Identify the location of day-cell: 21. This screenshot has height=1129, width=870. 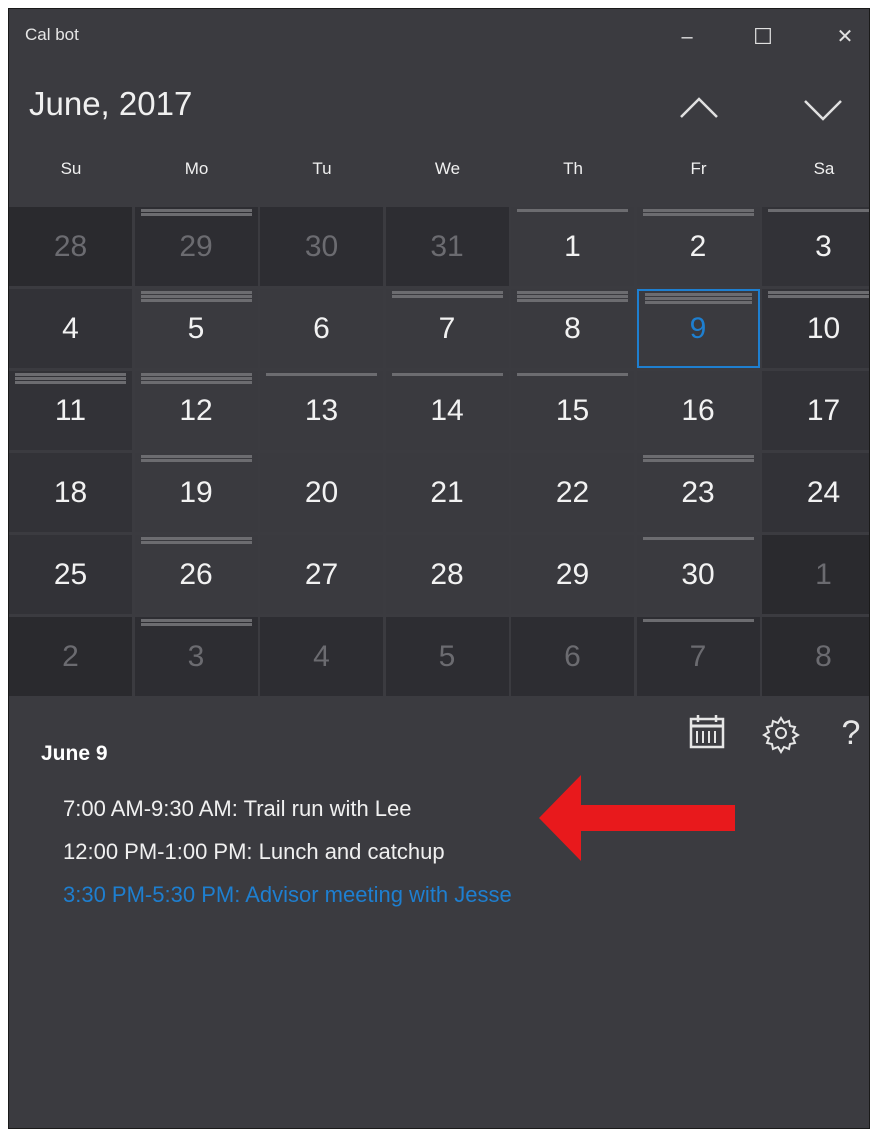
(447, 492).